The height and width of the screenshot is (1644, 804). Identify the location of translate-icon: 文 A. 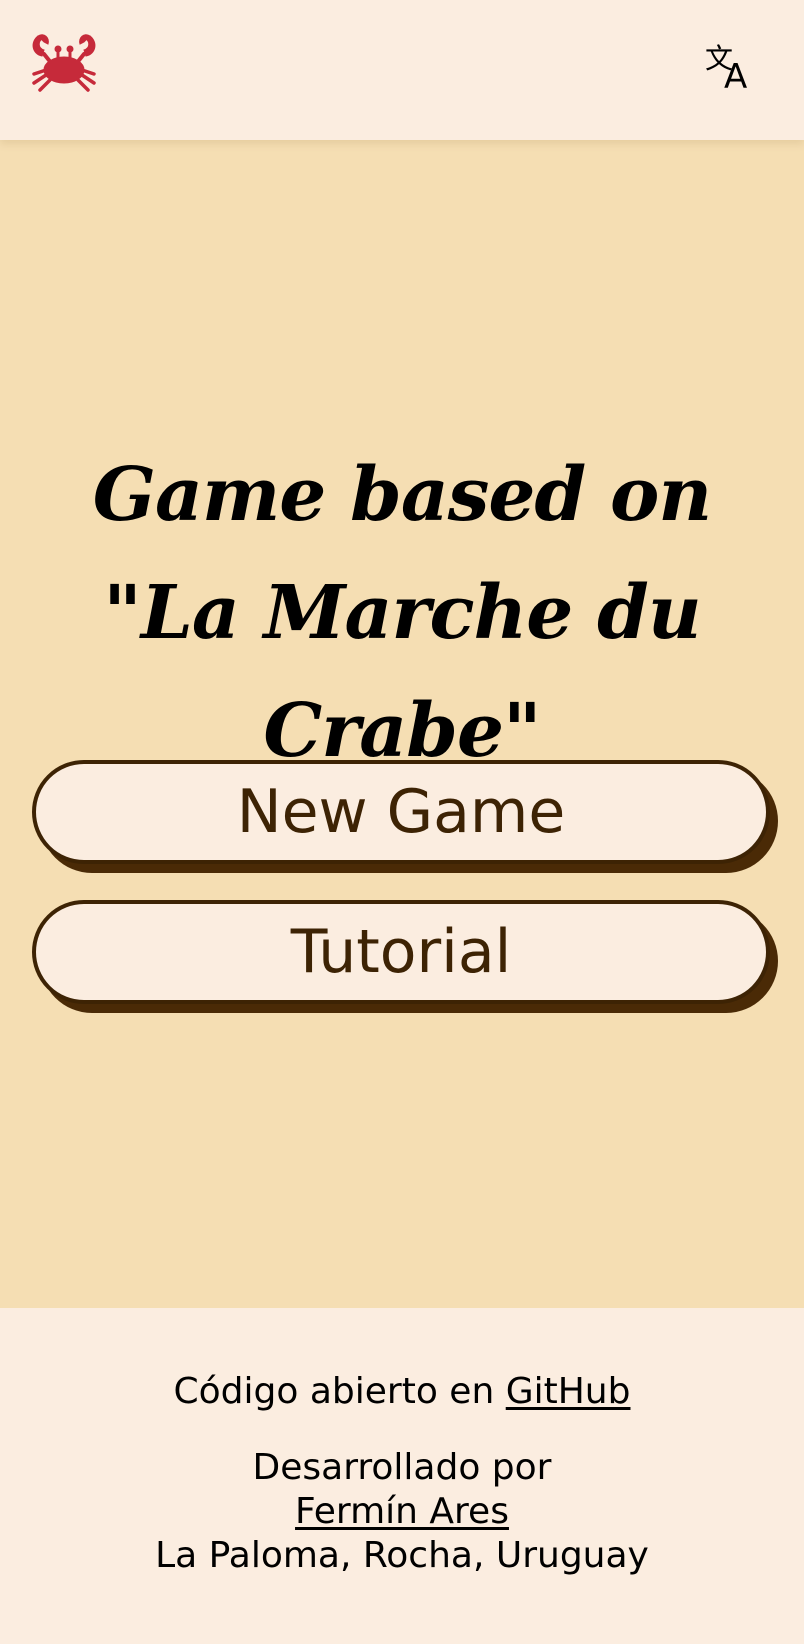
(732, 70).